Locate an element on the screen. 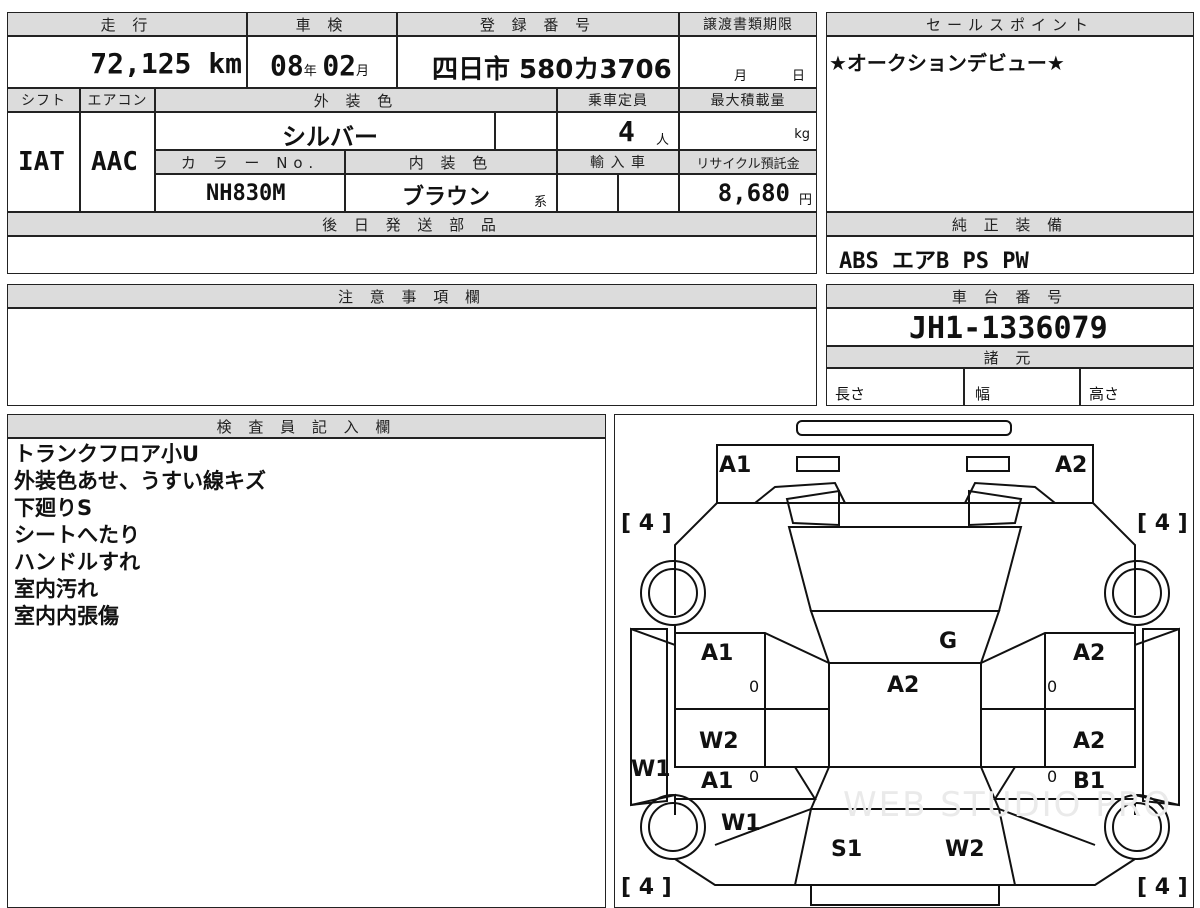 The width and height of the screenshot is (1200, 908). inspection-month-unit: 月 is located at coordinates (363, 71).